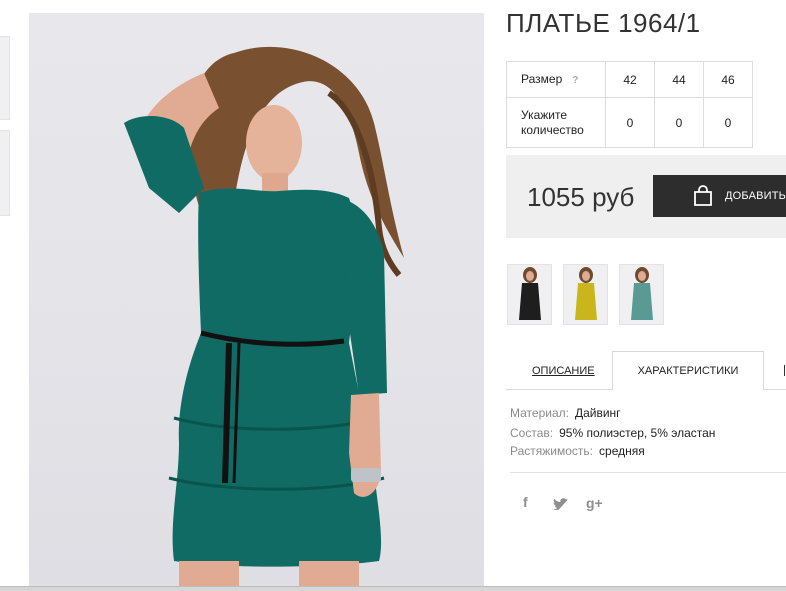 This screenshot has height=591, width=786. Describe the element at coordinates (539, 413) in the screenshot. I see `spec-key: Материал:` at that location.